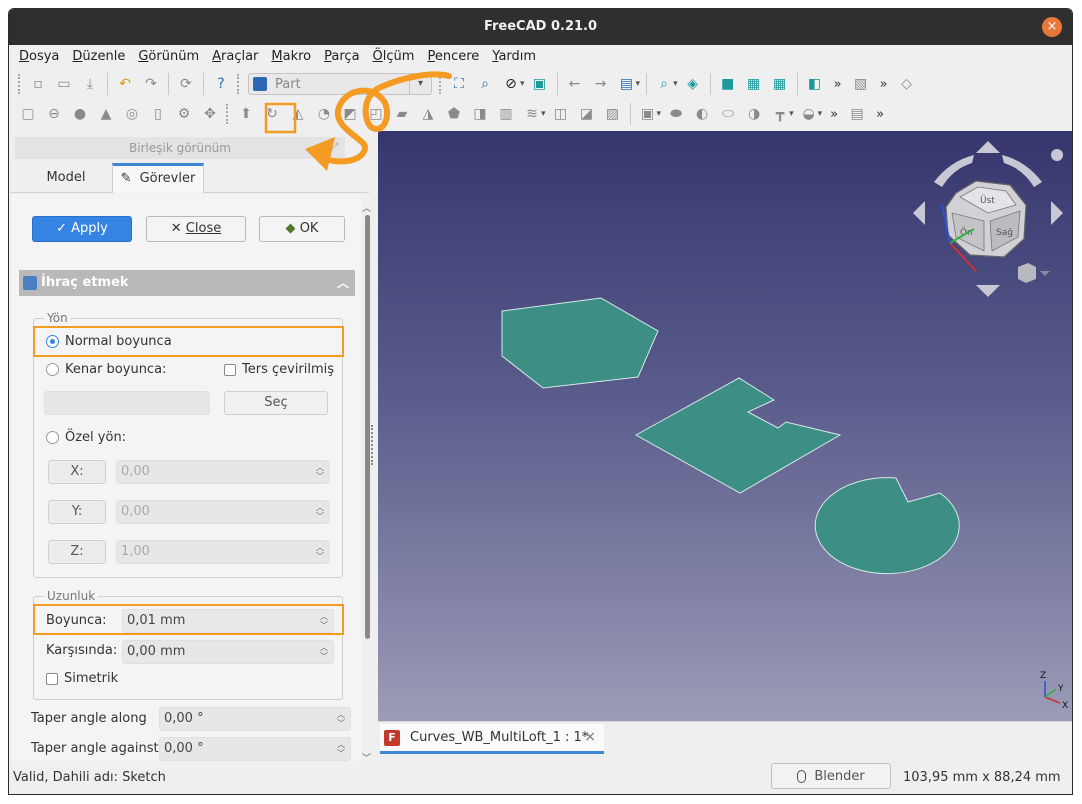 Image resolution: width=1082 pixels, height=804 pixels. What do you see at coordinates (77, 472) in the screenshot?
I see `x-axis-button: X:` at bounding box center [77, 472].